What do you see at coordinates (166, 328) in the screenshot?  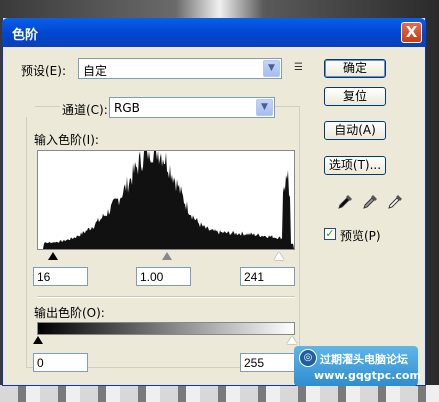 I see `output-gradient-bar` at bounding box center [166, 328].